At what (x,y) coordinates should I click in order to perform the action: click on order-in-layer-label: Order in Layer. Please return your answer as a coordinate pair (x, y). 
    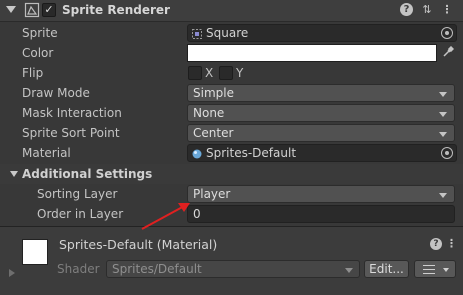
    Looking at the image, I should click on (80, 214).